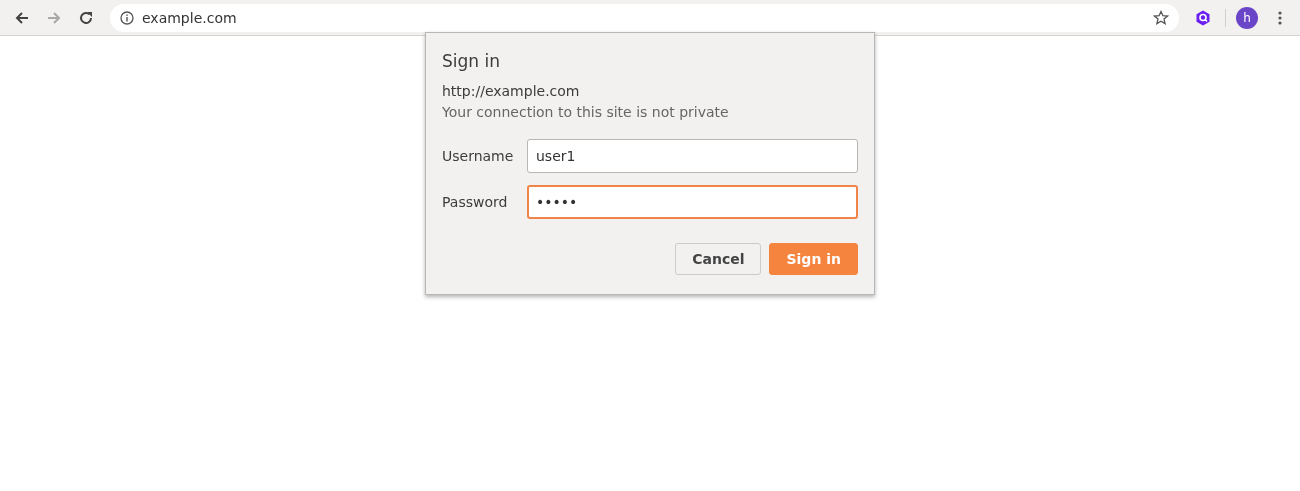 The height and width of the screenshot is (491, 1300). I want to click on reload-icon, so click(86, 17).